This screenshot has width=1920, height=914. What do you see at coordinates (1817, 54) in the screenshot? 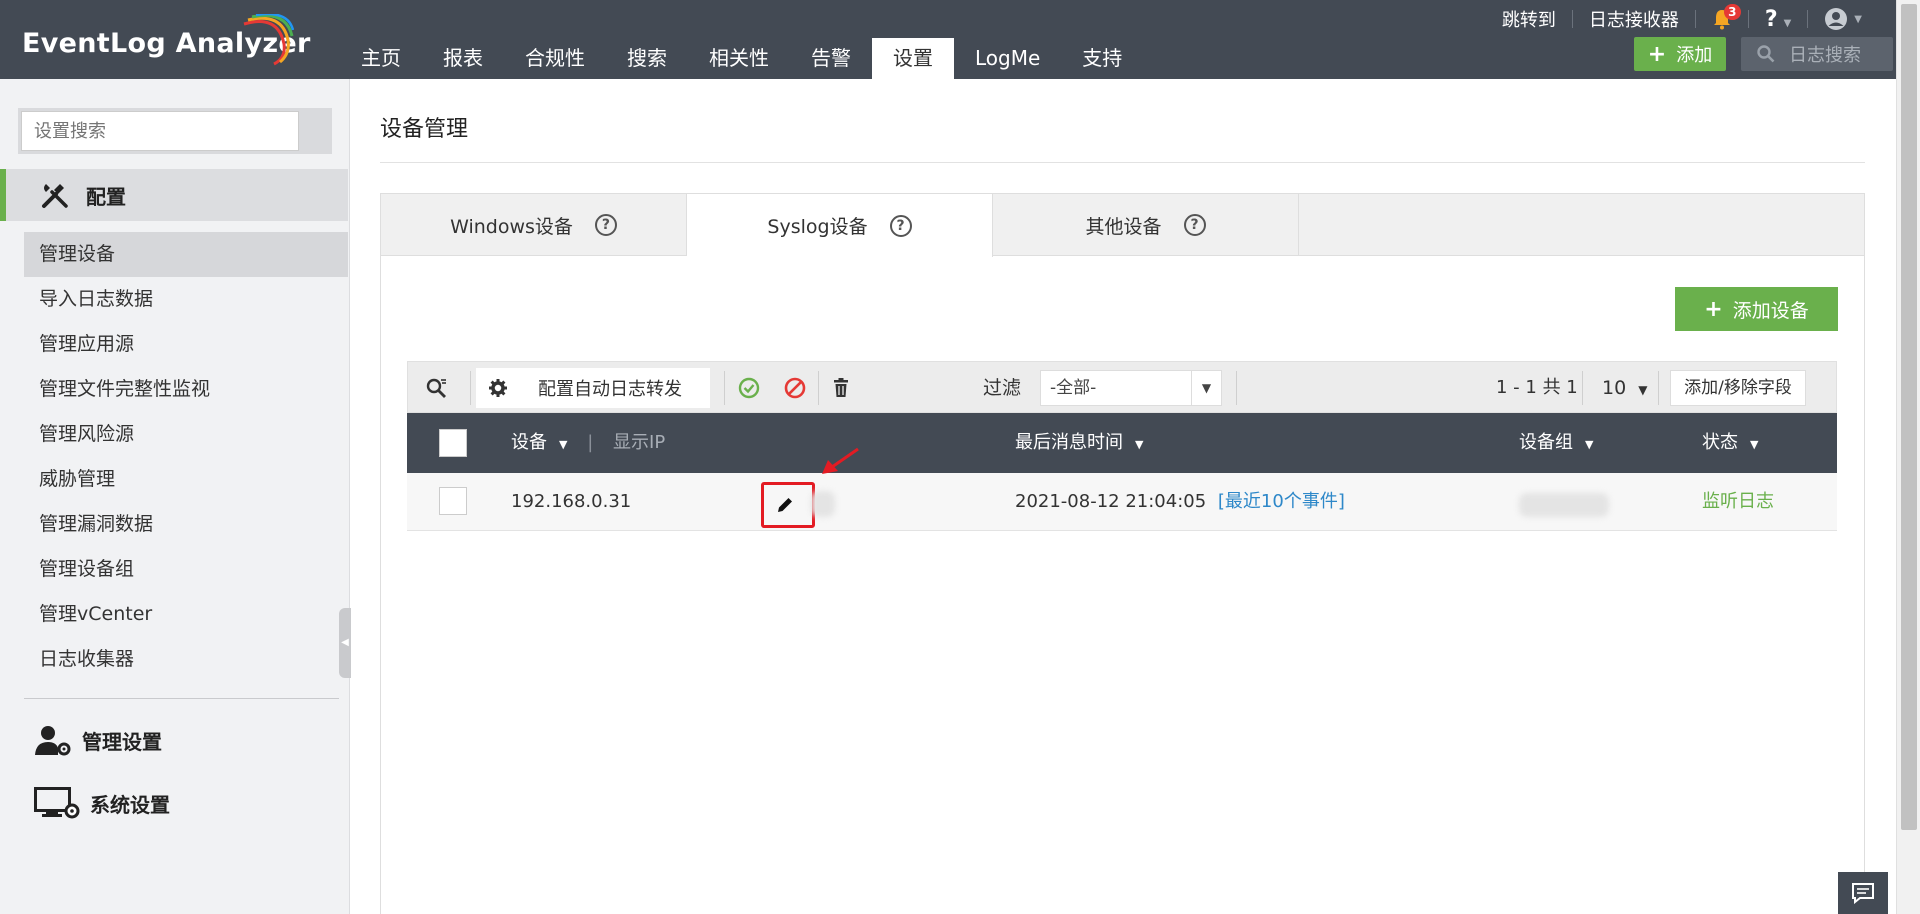
I see `log-search-input: 日志搜索` at bounding box center [1817, 54].